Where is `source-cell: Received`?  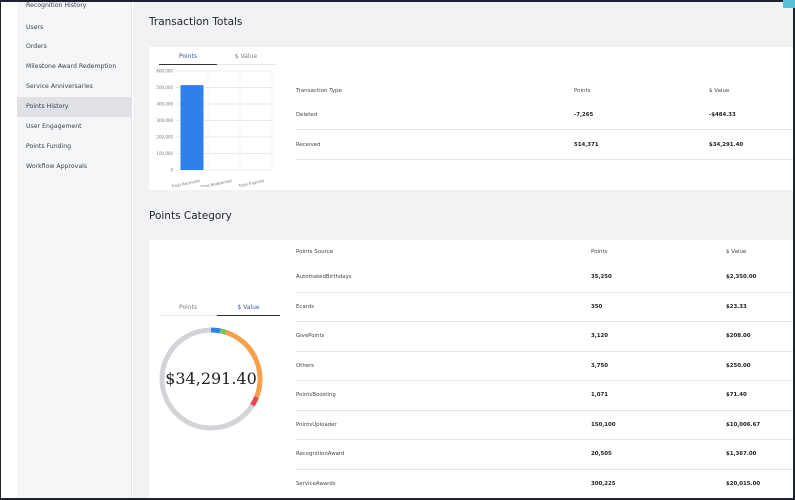
source-cell: Received is located at coordinates (308, 144).